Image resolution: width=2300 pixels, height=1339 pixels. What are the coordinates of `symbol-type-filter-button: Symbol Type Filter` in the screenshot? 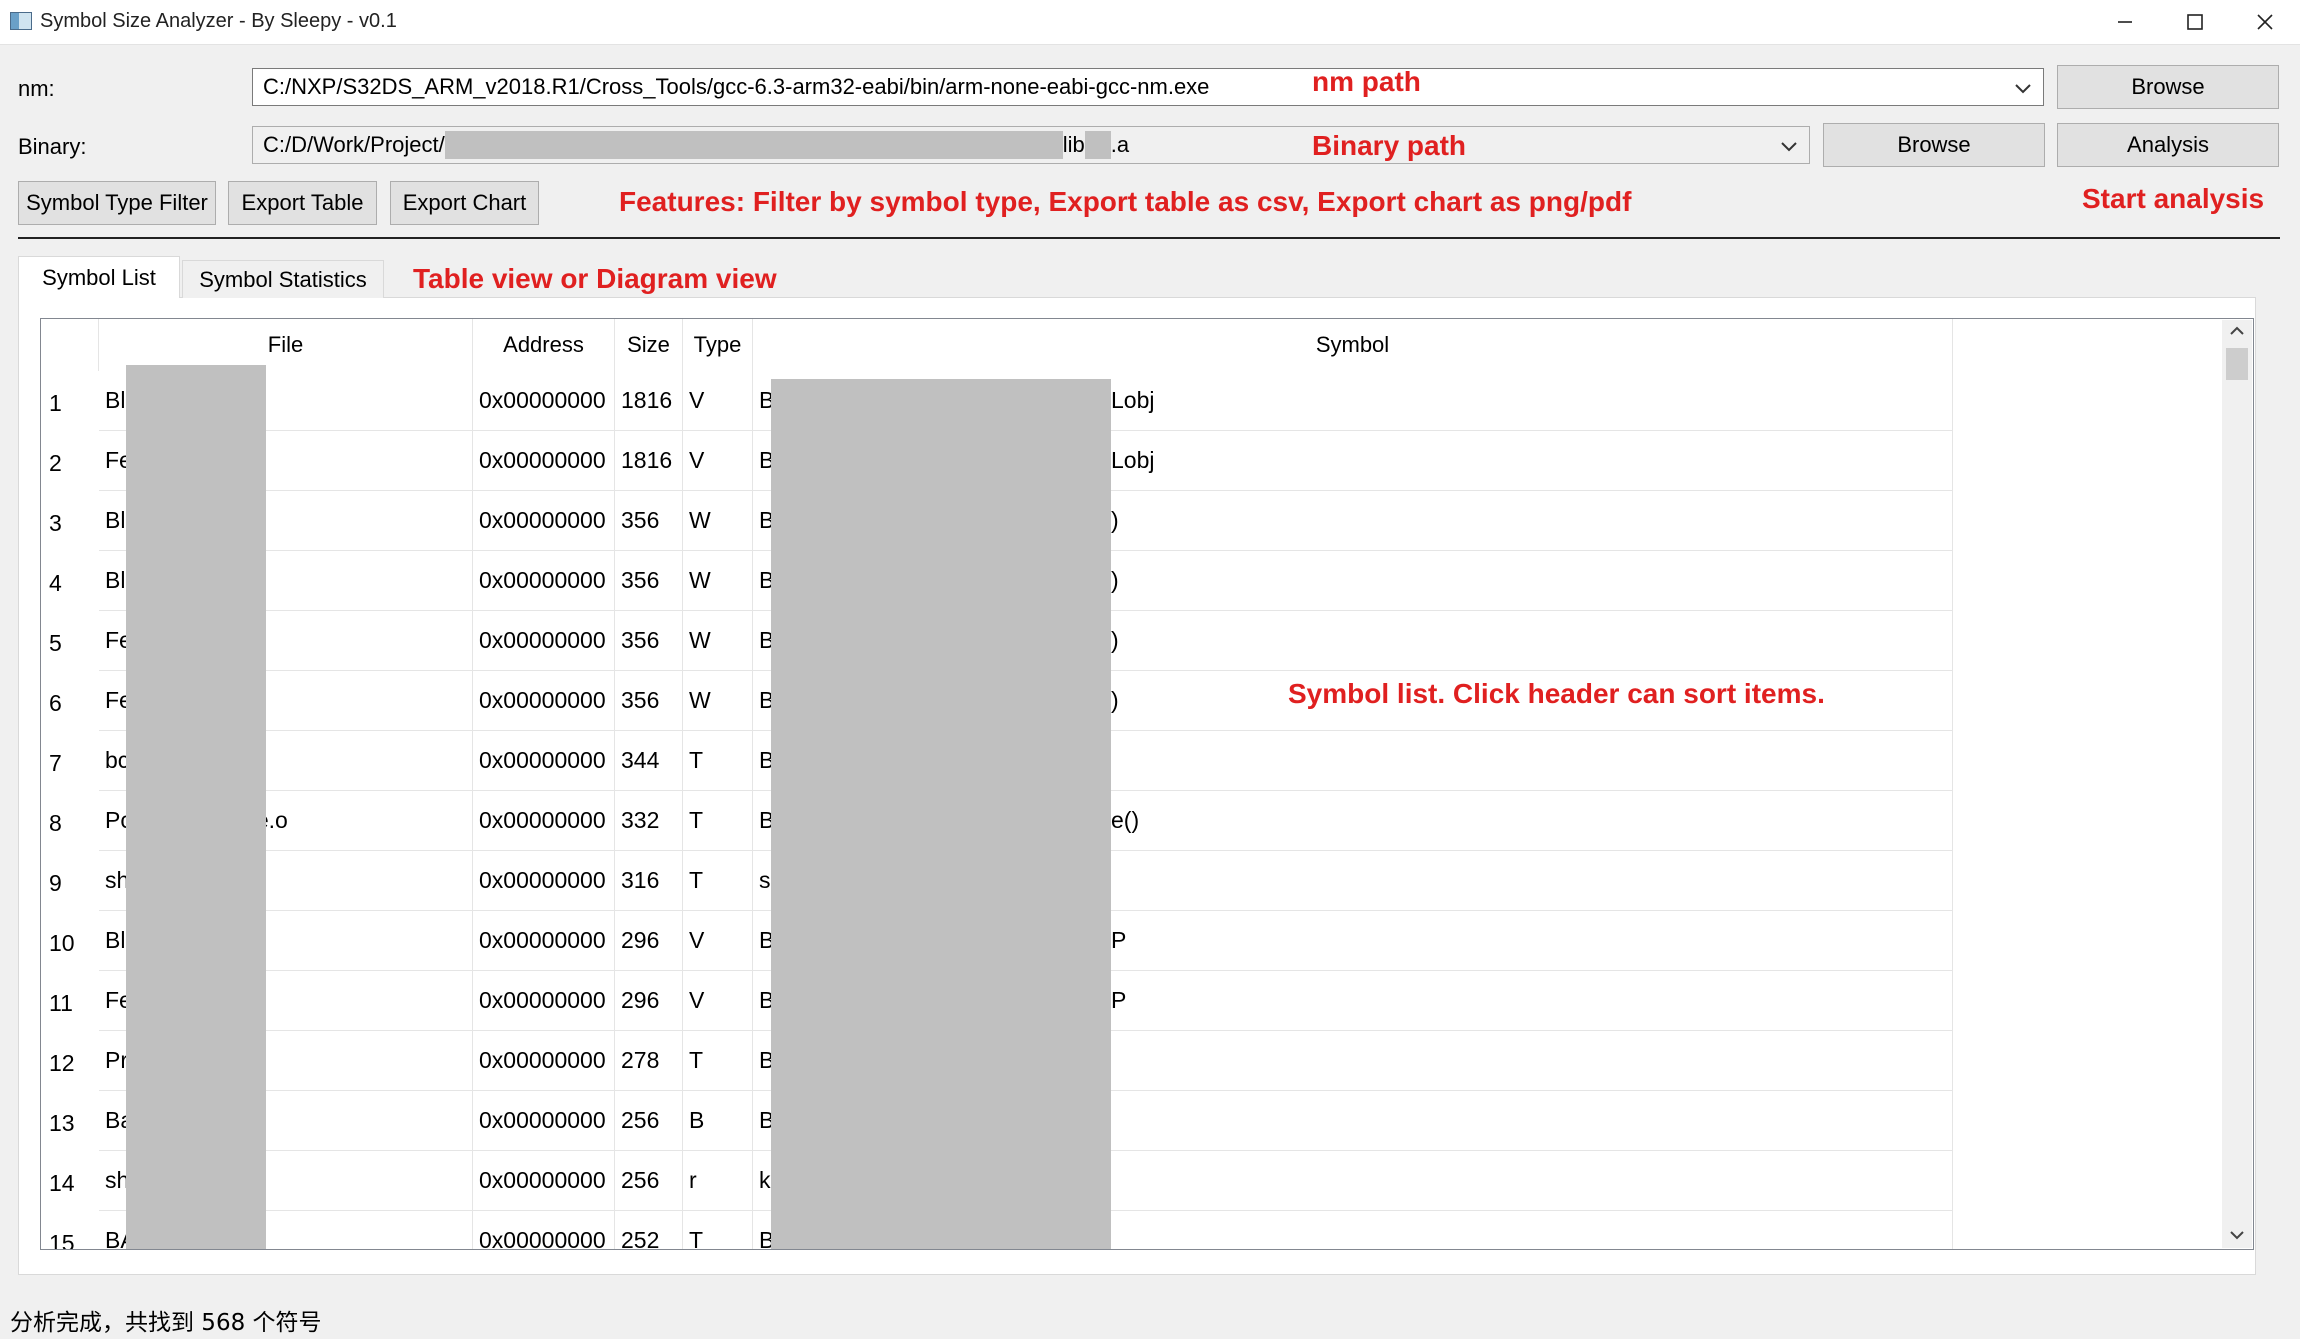 It's located at (117, 203).